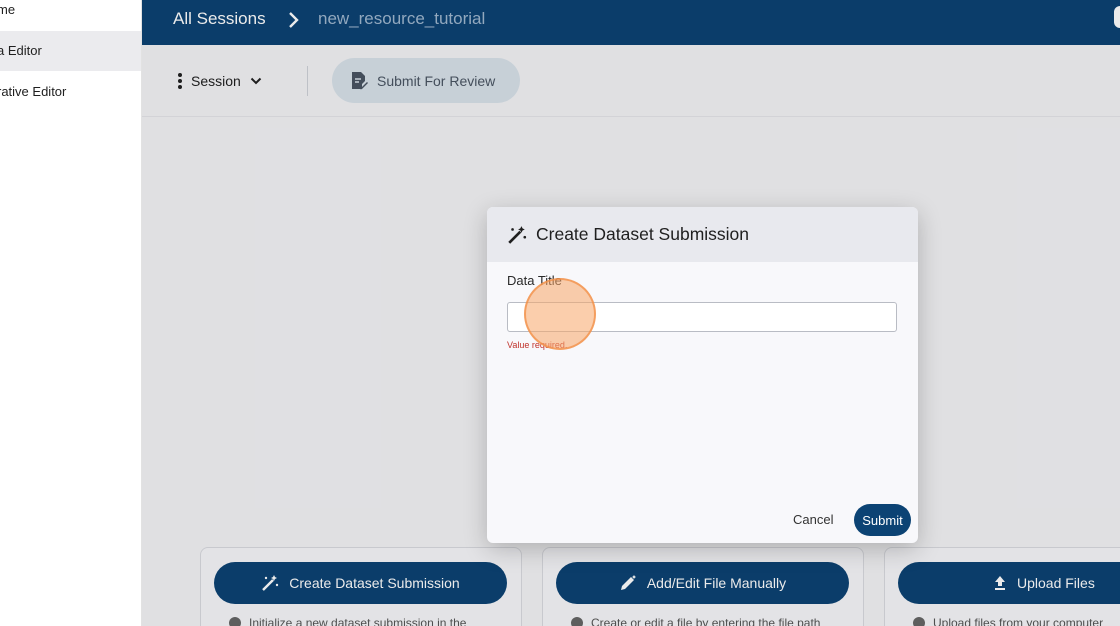 The width and height of the screenshot is (1120, 626). What do you see at coordinates (882, 520) in the screenshot?
I see `submit-button: Submit` at bounding box center [882, 520].